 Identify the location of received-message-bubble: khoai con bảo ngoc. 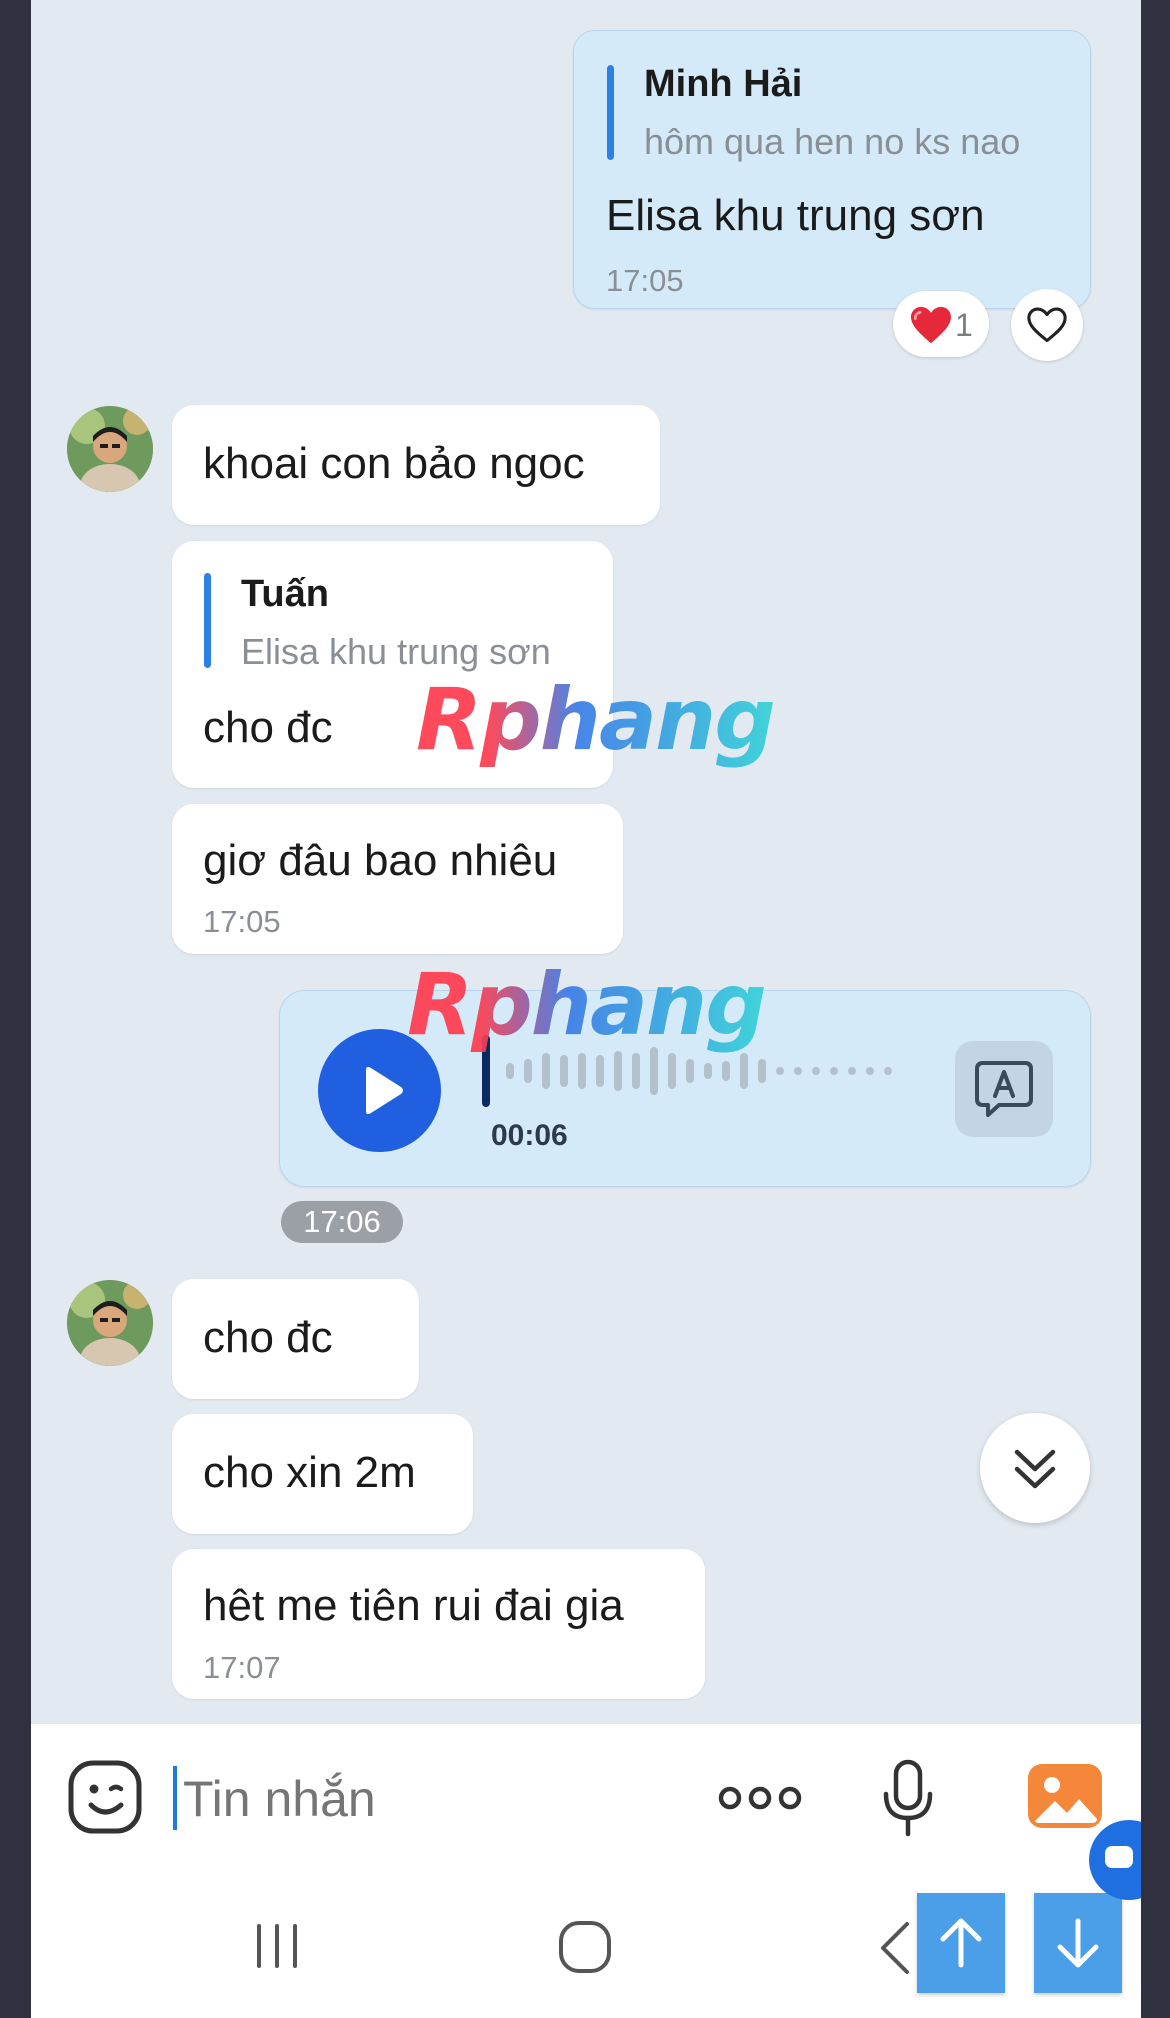
(416, 465).